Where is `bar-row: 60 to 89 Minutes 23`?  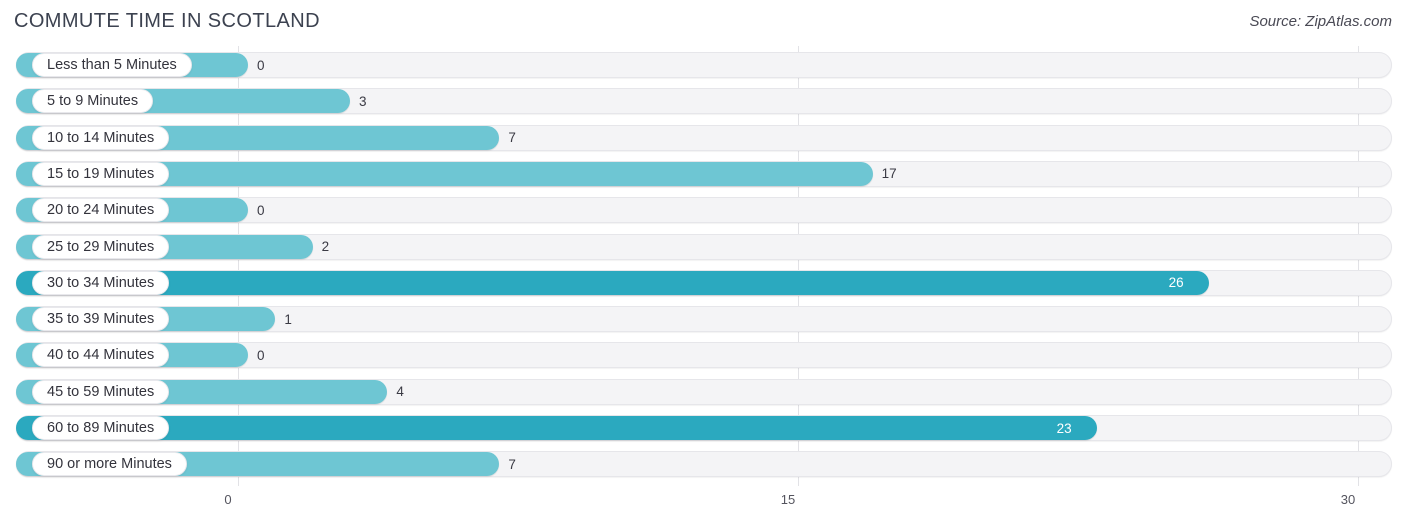
bar-row: 60 to 89 Minutes 23 is located at coordinates (703, 428).